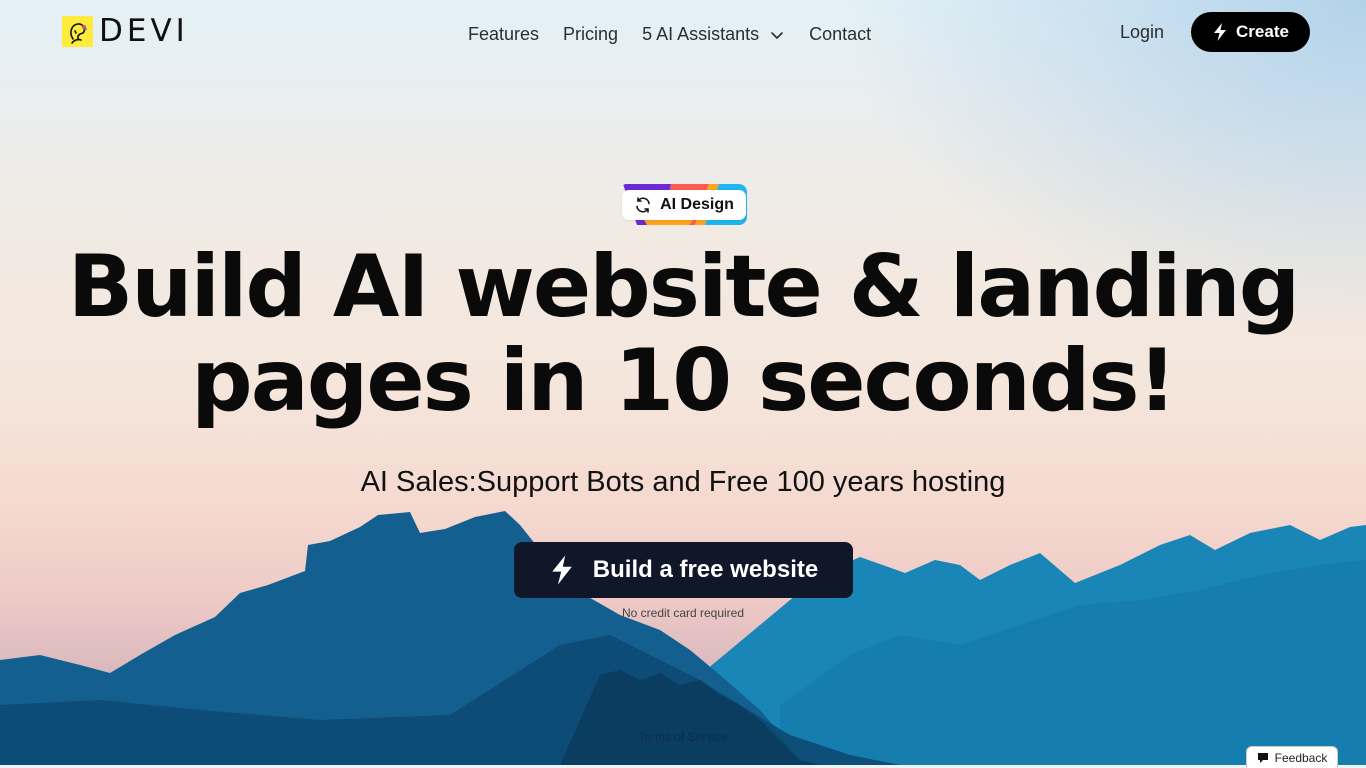  What do you see at coordinates (697, 204) in the screenshot?
I see `badge-label: AI Design` at bounding box center [697, 204].